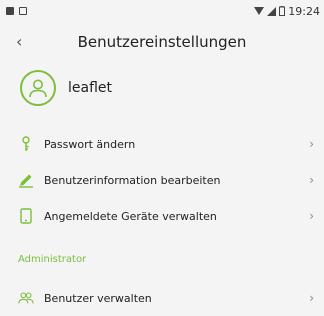 This screenshot has height=316, width=324. What do you see at coordinates (52, 259) in the screenshot?
I see `section-header-administrator: Administrator` at bounding box center [52, 259].